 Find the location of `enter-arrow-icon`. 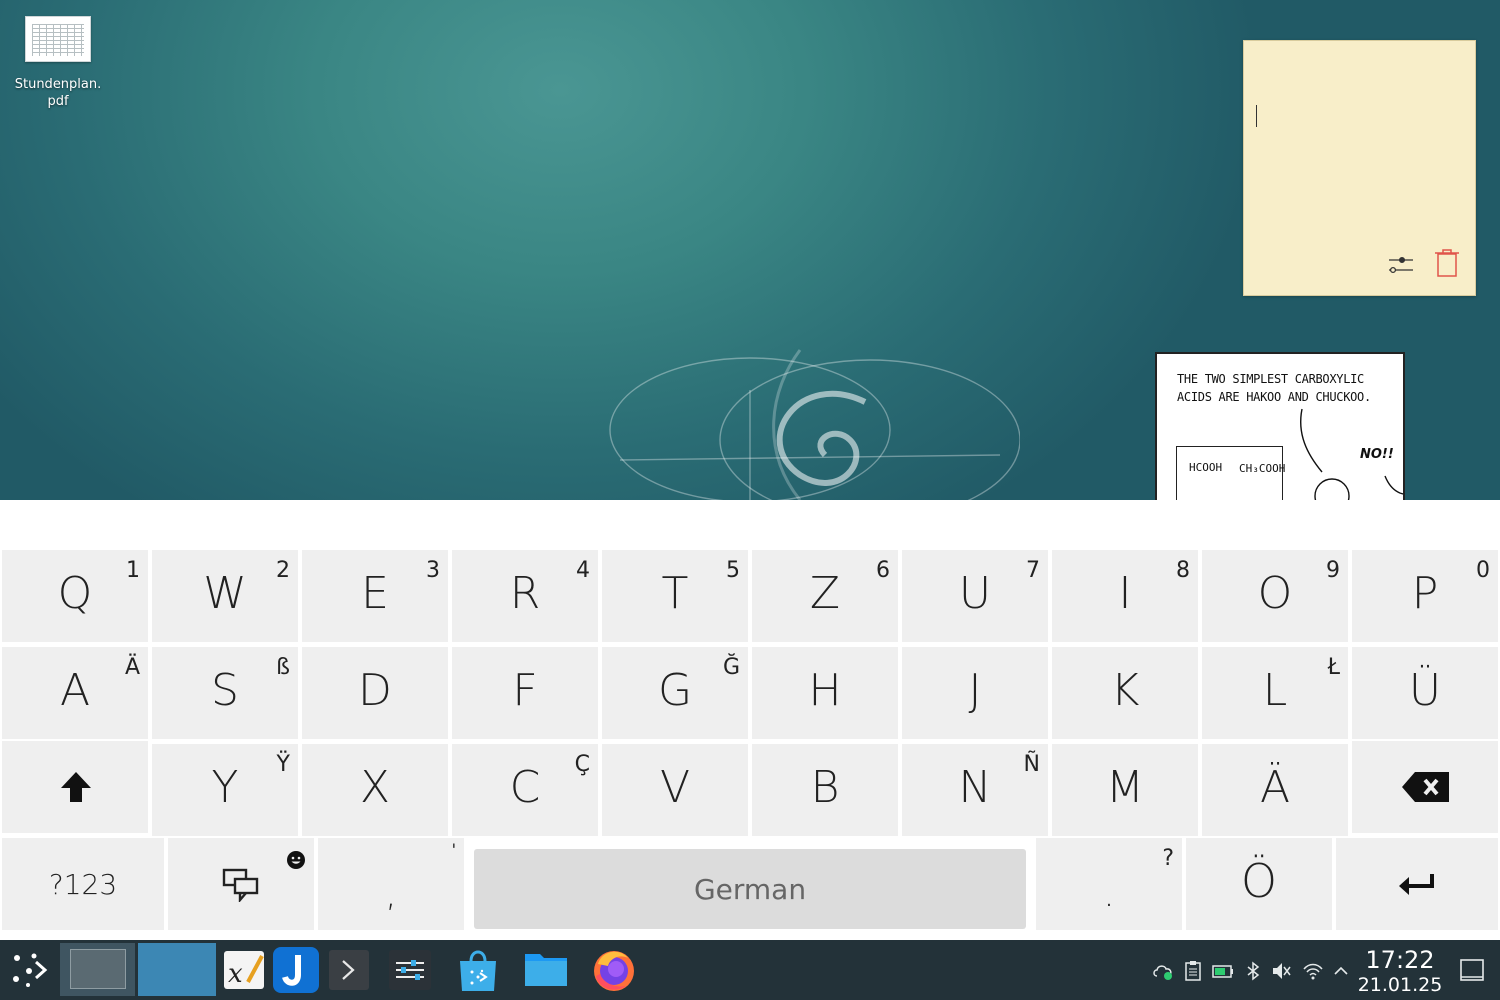

enter-arrow-icon is located at coordinates (1416, 884).